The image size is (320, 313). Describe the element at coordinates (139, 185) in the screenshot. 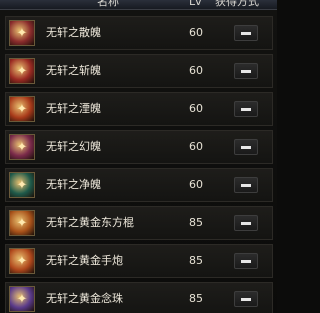

I see `list-item: ✦ 无轩之净魄 60` at that location.